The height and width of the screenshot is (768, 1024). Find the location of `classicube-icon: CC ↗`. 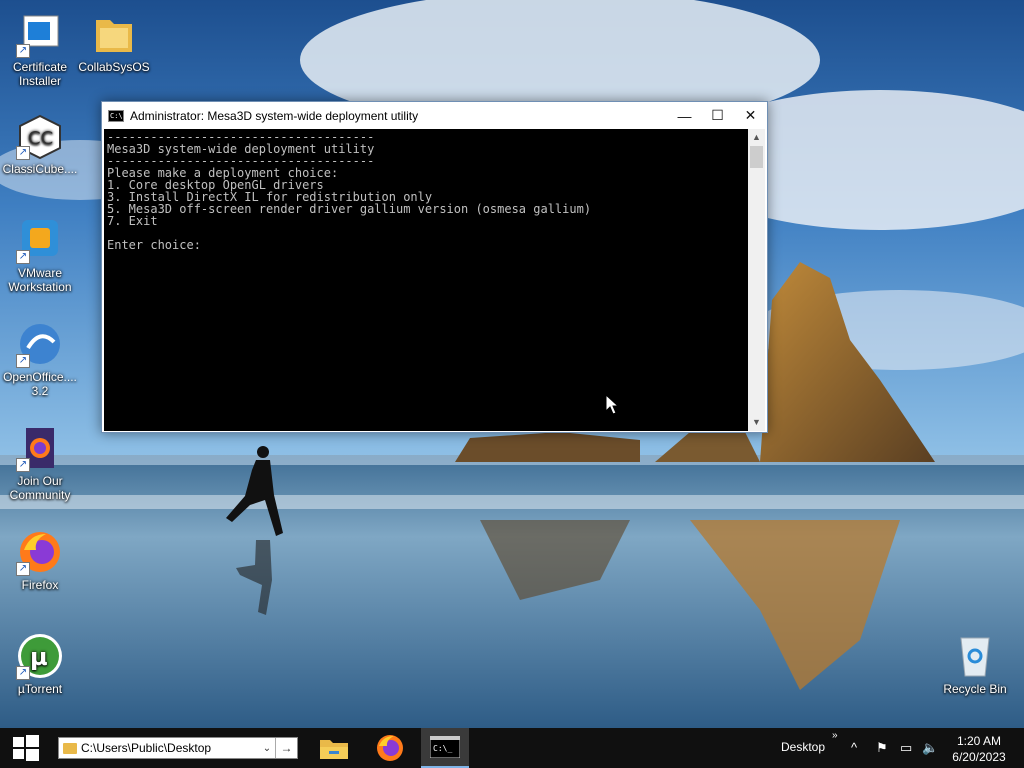

classicube-icon: CC ↗ is located at coordinates (40, 136).